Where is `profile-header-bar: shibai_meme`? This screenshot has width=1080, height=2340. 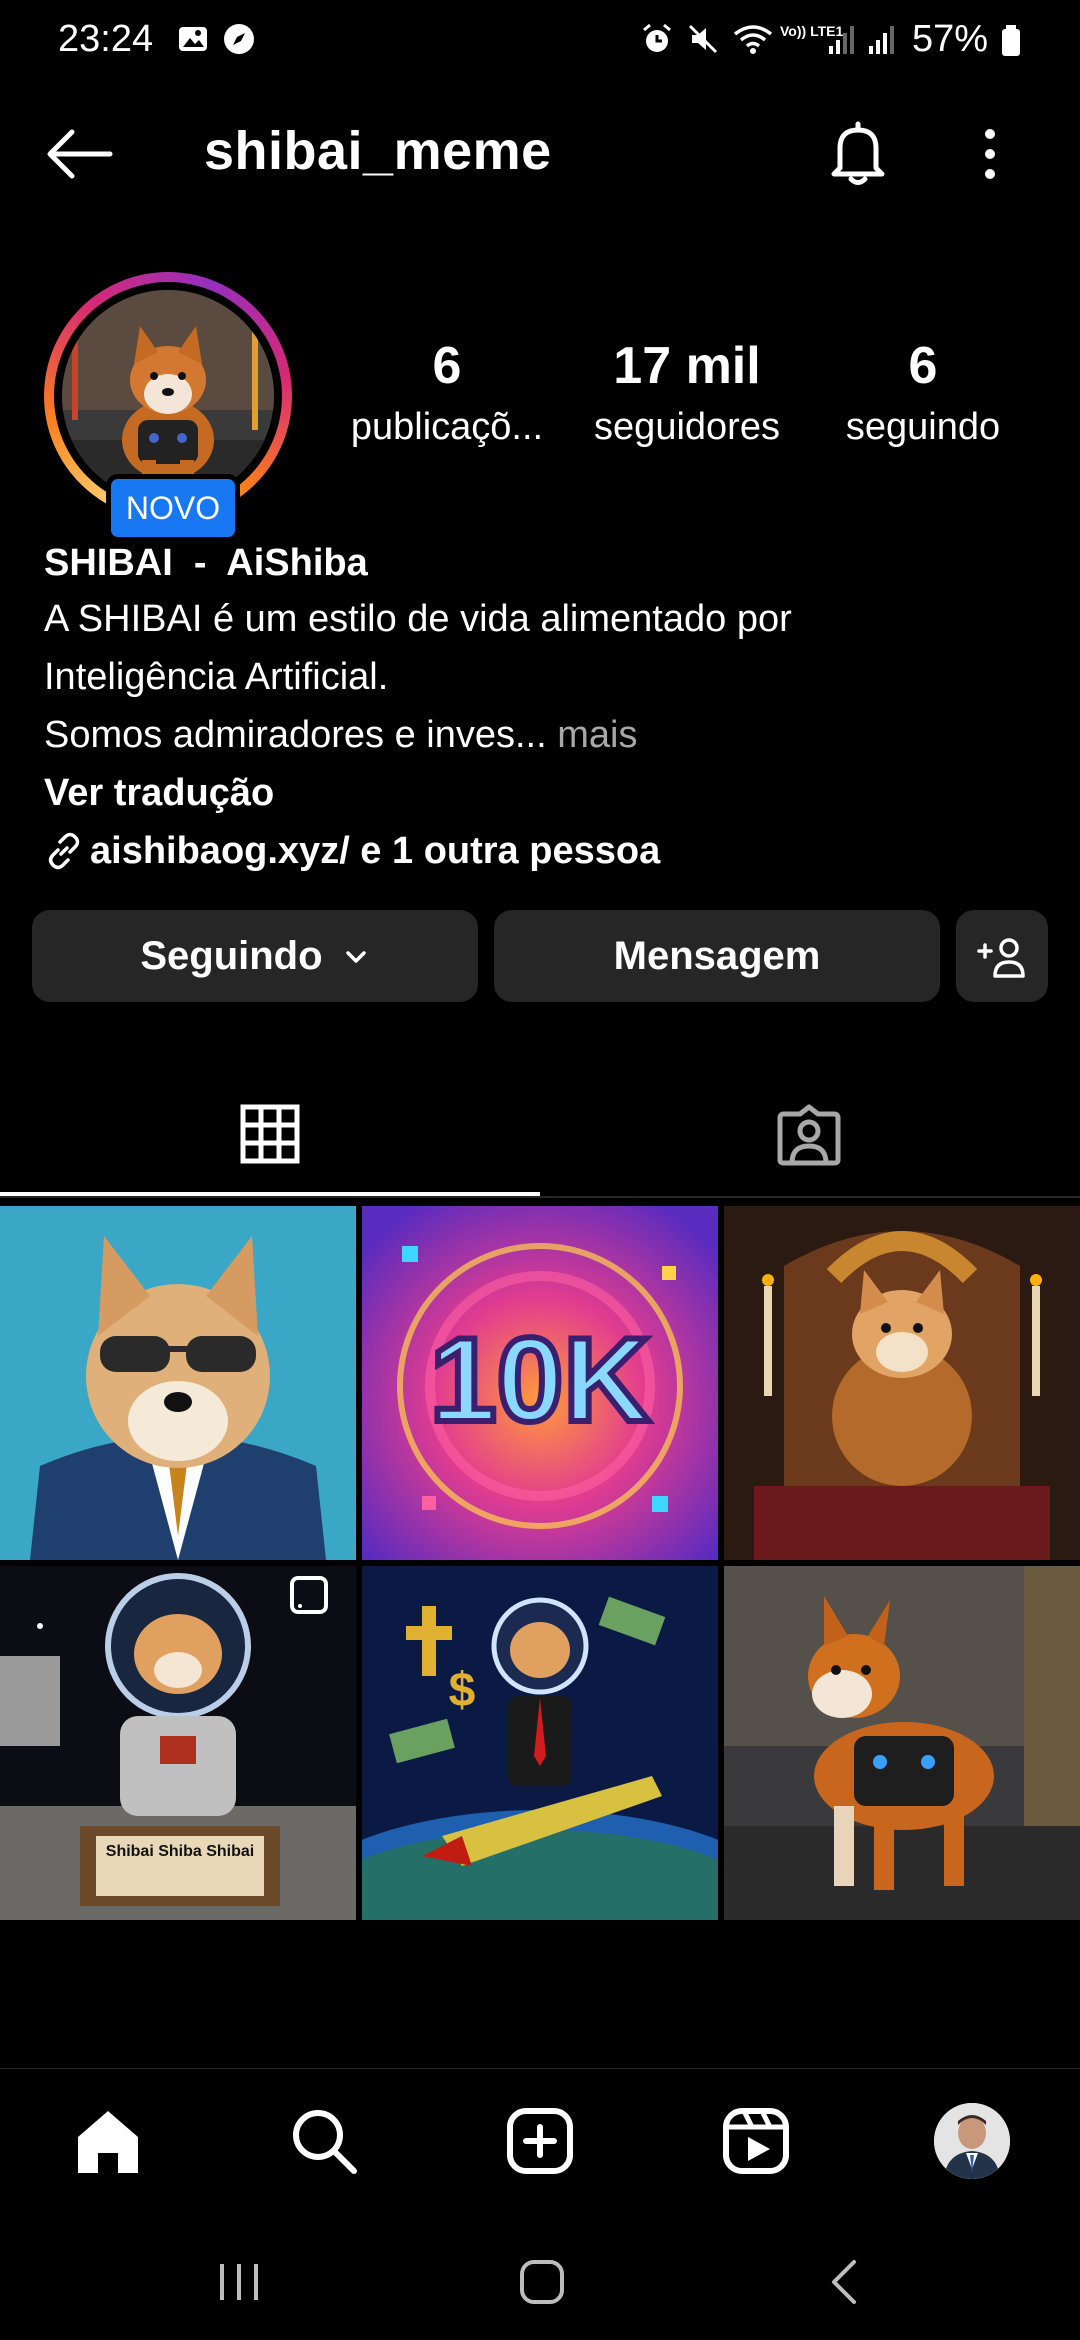 profile-header-bar: shibai_meme is located at coordinates (540, 155).